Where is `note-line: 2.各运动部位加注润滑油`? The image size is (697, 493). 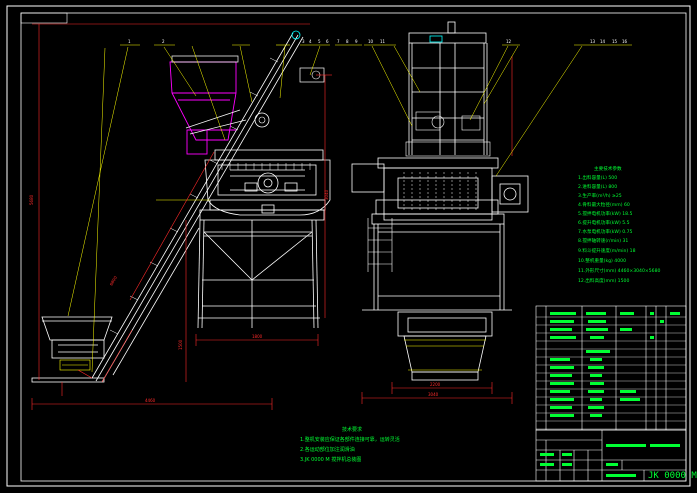 note-line: 2.各运动部位加注润滑油 is located at coordinates (327, 449).